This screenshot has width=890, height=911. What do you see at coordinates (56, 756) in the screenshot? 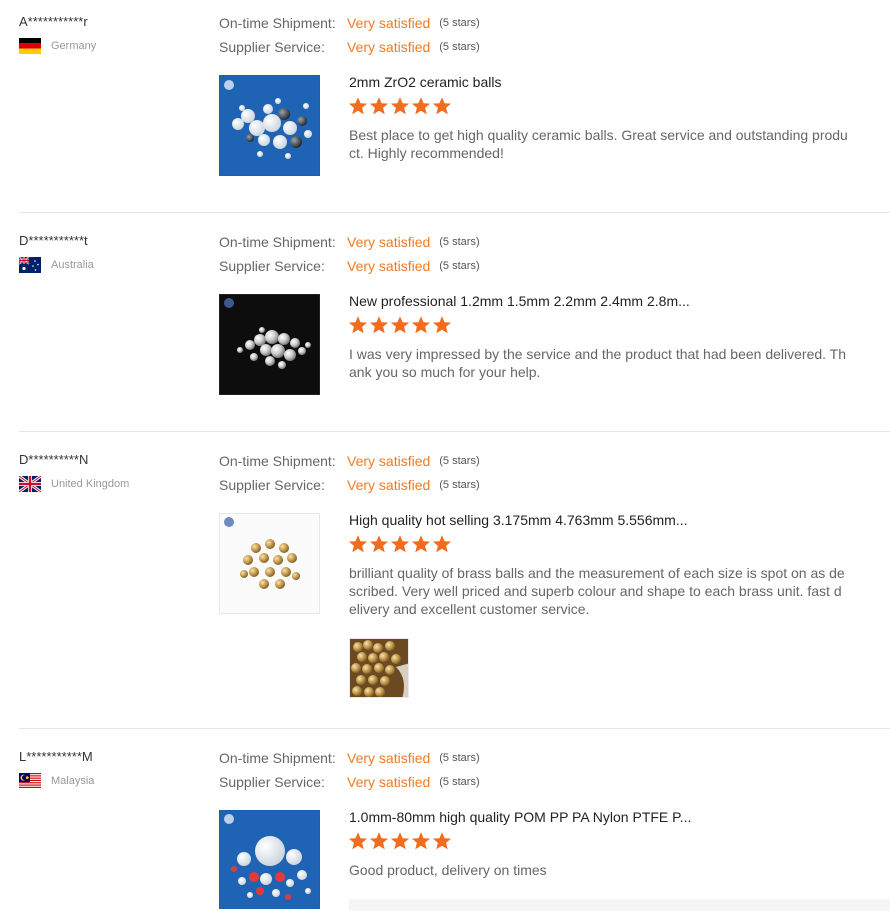
I see `buyer-name: L***********M` at bounding box center [56, 756].